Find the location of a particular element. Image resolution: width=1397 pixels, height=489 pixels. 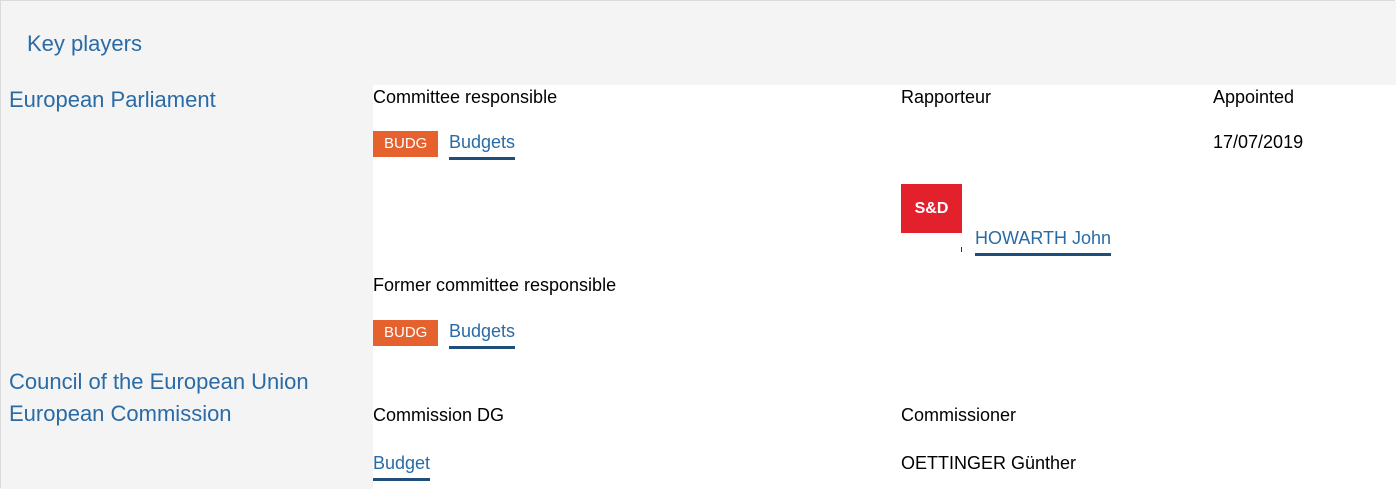

commissioner-label: Commissioner is located at coordinates (959, 415).